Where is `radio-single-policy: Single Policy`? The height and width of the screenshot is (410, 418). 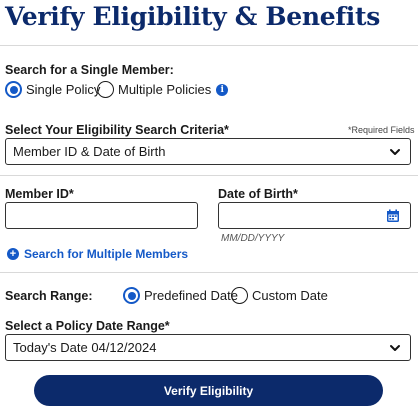 radio-single-policy: Single Policy is located at coordinates (52, 89).